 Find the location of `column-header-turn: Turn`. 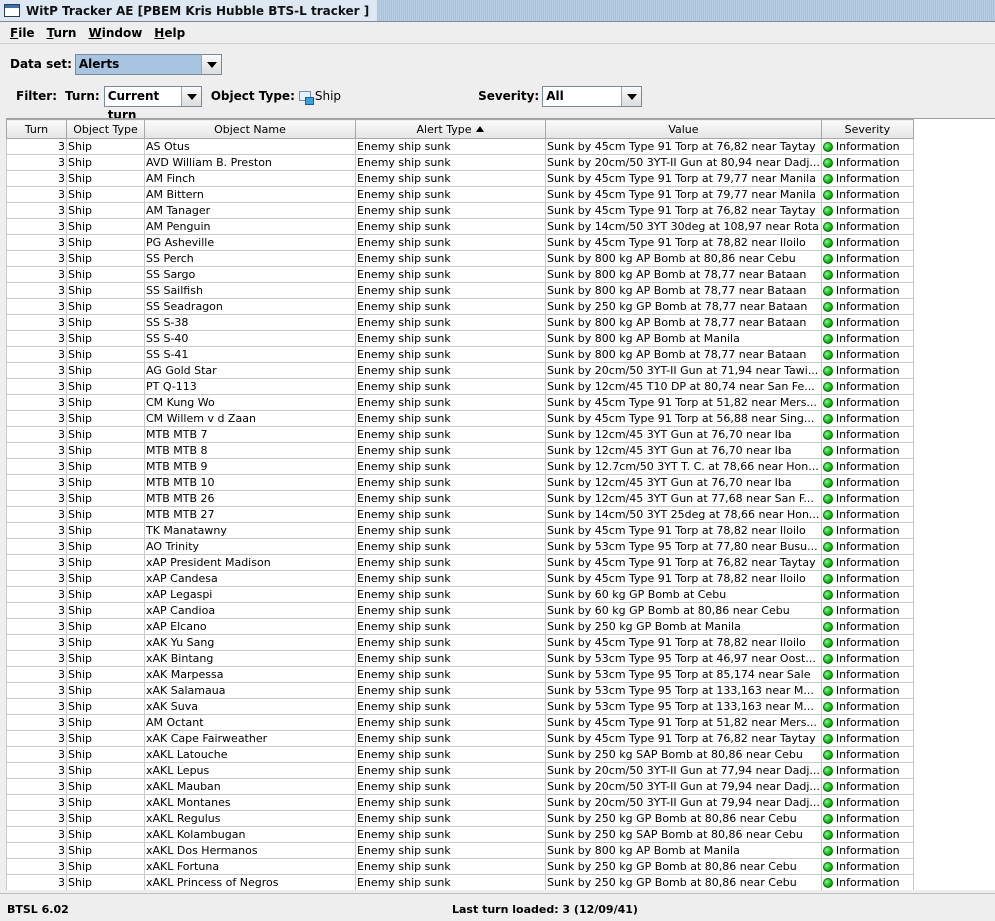

column-header-turn: Turn is located at coordinates (36, 129).